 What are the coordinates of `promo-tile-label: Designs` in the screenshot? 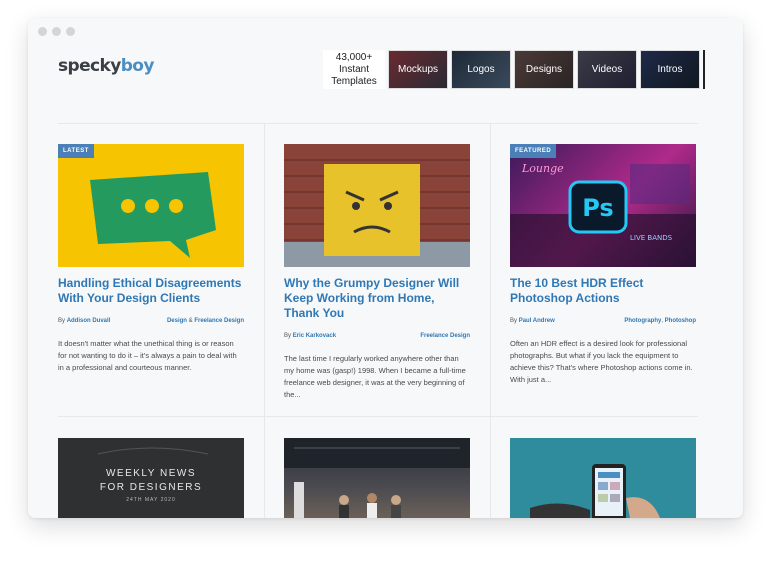 It's located at (544, 69).